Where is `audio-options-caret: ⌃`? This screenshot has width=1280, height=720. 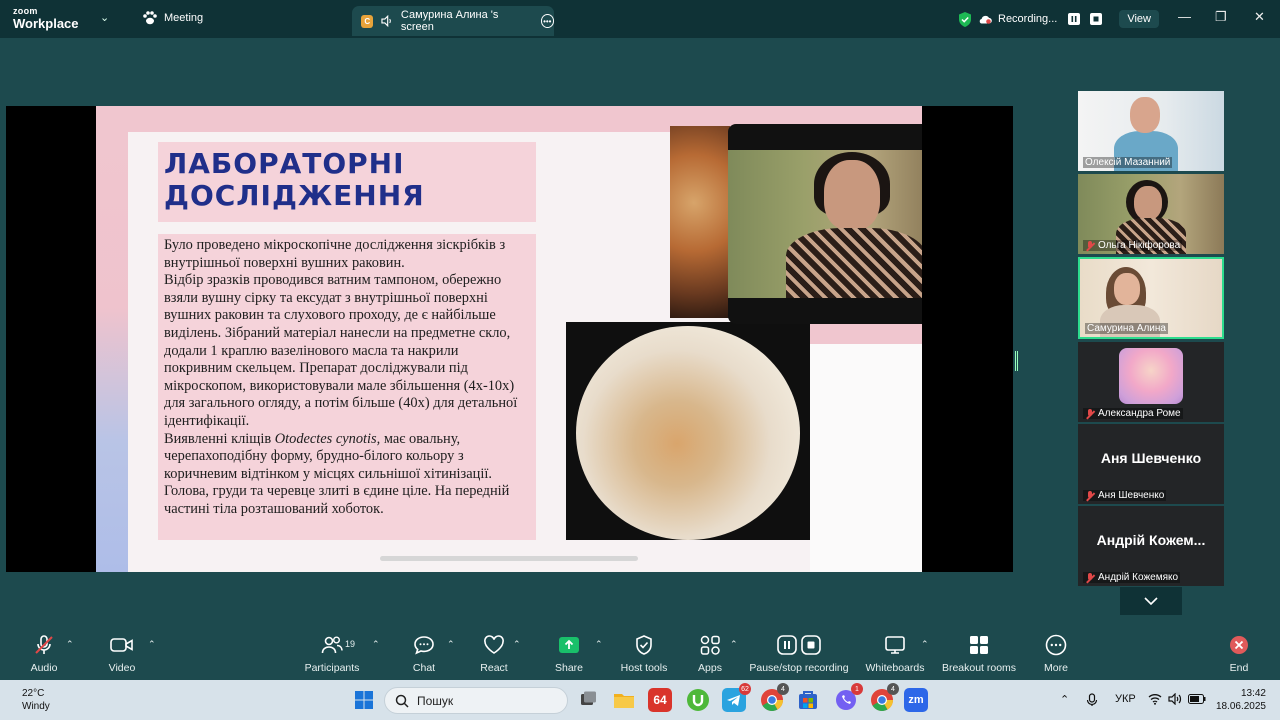
audio-options-caret: ⌃ is located at coordinates (70, 644).